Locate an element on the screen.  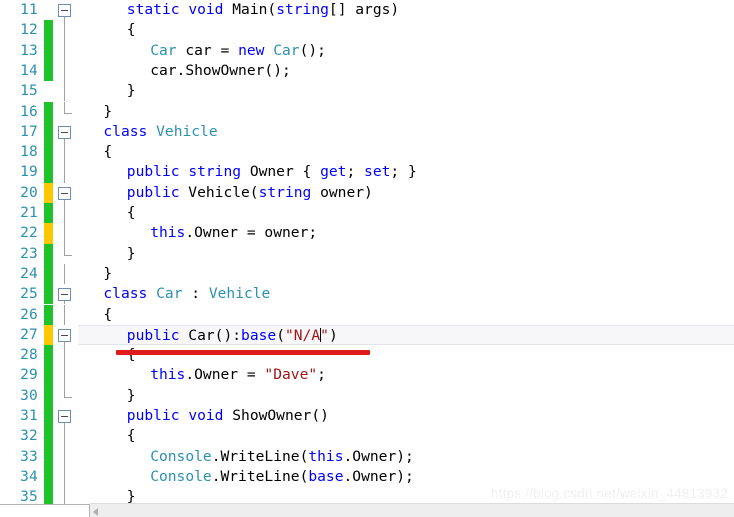
code-token: set is located at coordinates (377, 172).